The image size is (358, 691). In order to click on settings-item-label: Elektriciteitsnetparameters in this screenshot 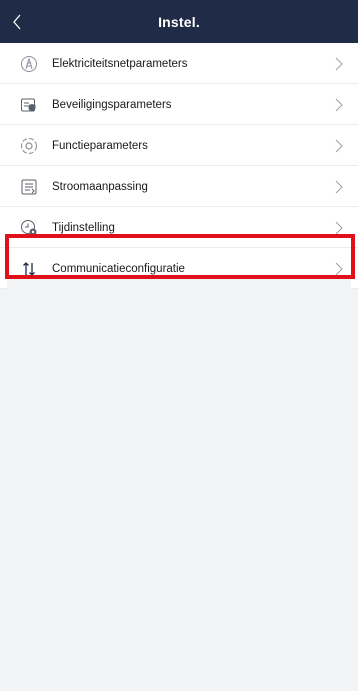, I will do `click(120, 63)`.